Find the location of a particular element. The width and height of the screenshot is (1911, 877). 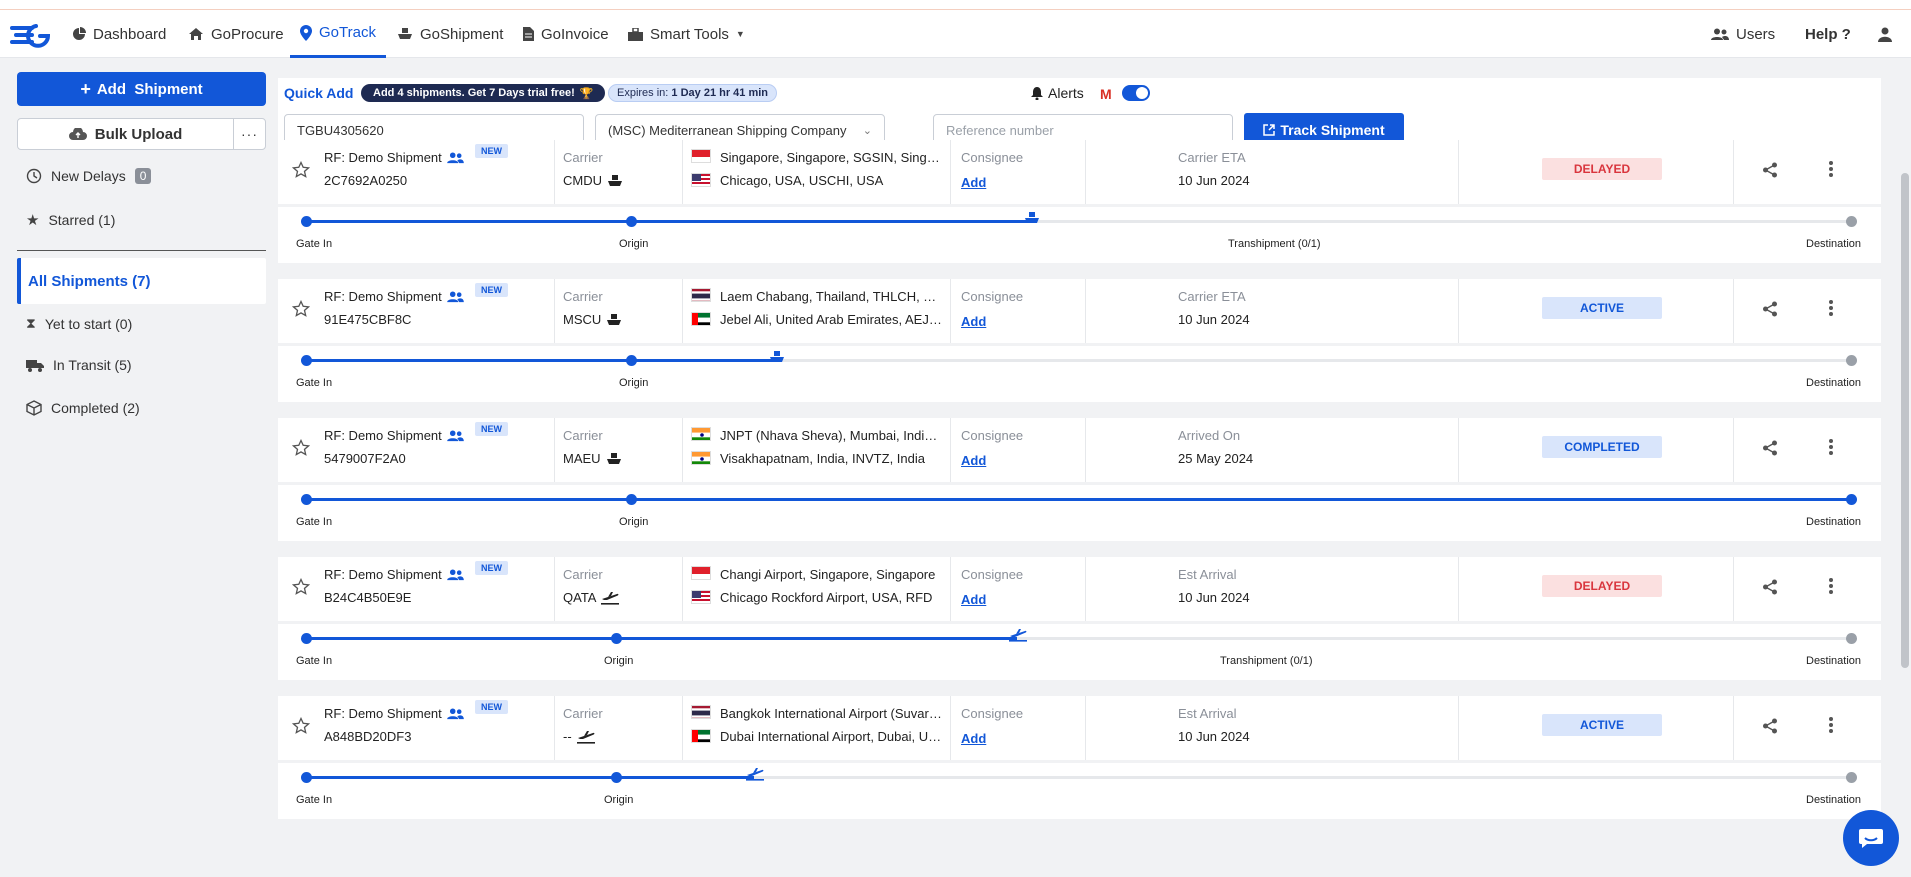

airplane-icon is located at coordinates (585, 737).